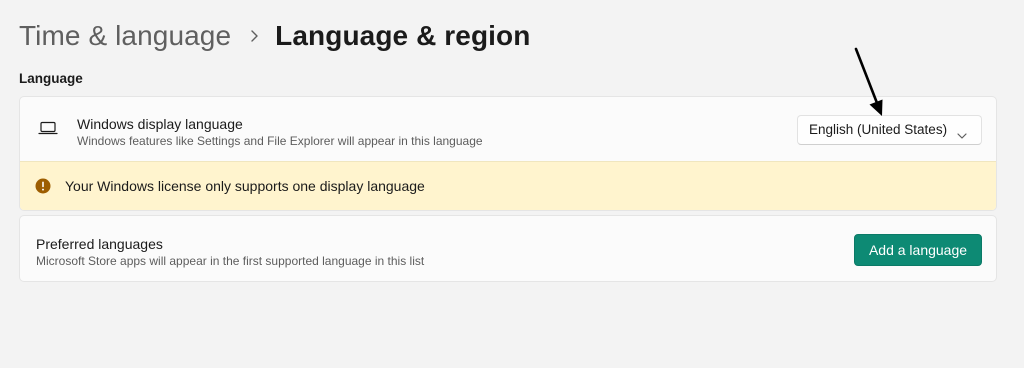  Describe the element at coordinates (51, 78) in the screenshot. I see `section-heading-language: Language` at that location.